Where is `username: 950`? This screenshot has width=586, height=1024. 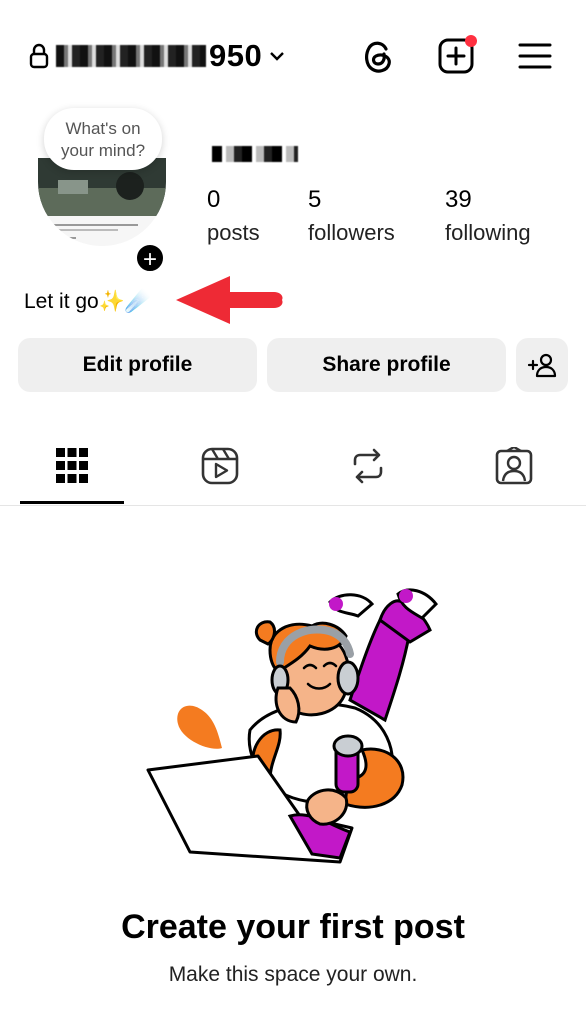
username: 950 is located at coordinates (159, 56).